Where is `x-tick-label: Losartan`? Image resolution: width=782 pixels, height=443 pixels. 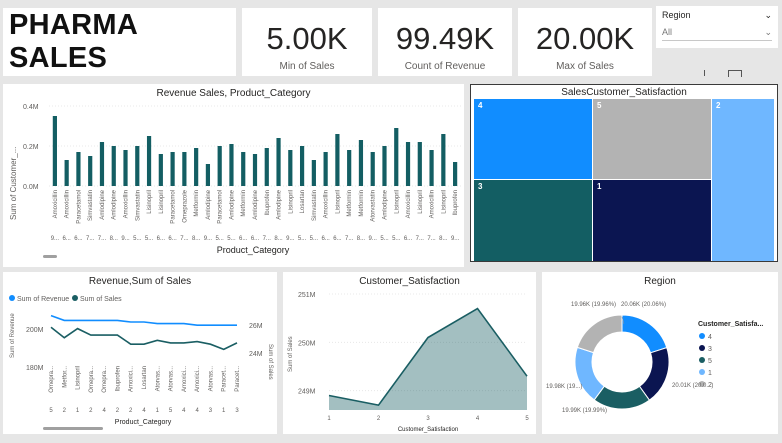 x-tick-label: Losartan is located at coordinates (303, 201).